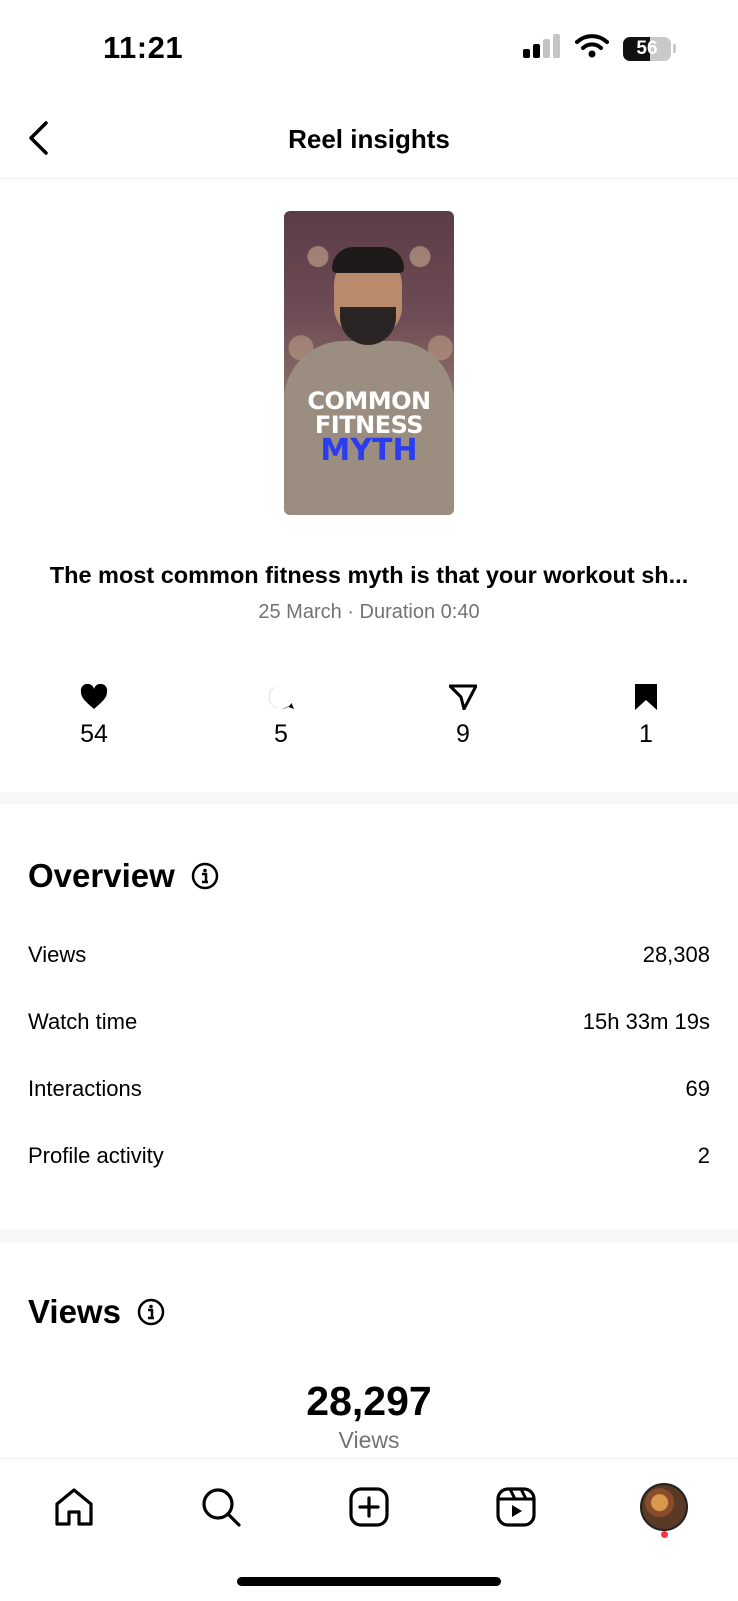 This screenshot has height=1601, width=738. Describe the element at coordinates (369, 50) in the screenshot. I see `status-bar: 11:21 56` at that location.